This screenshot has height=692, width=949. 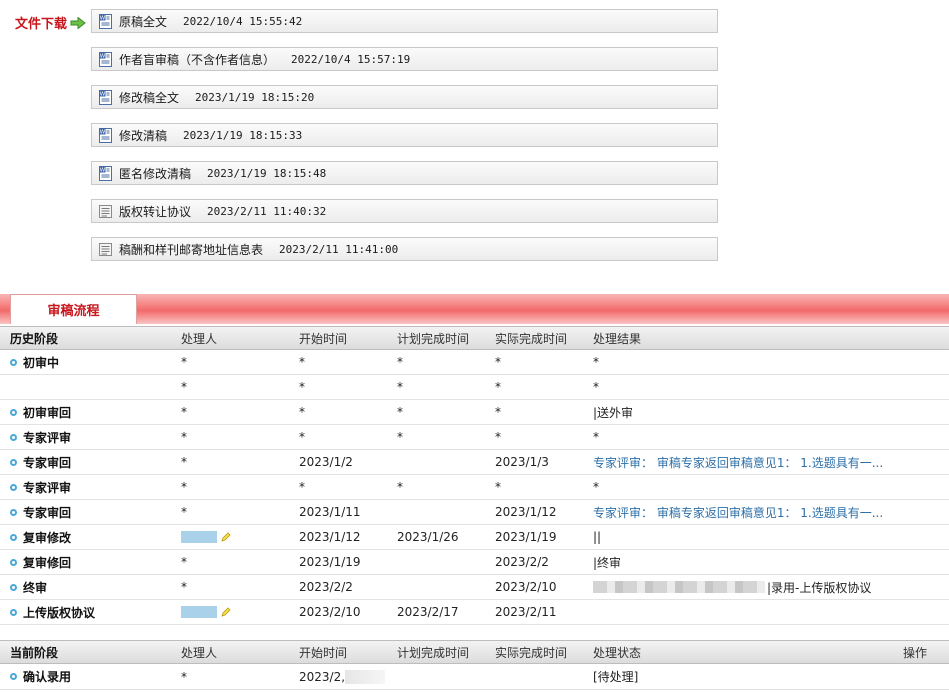 I want to click on file-download-item: W 作者盲审稿（不含作者信息） 2022/10/4 15:57:19, so click(x=404, y=59).